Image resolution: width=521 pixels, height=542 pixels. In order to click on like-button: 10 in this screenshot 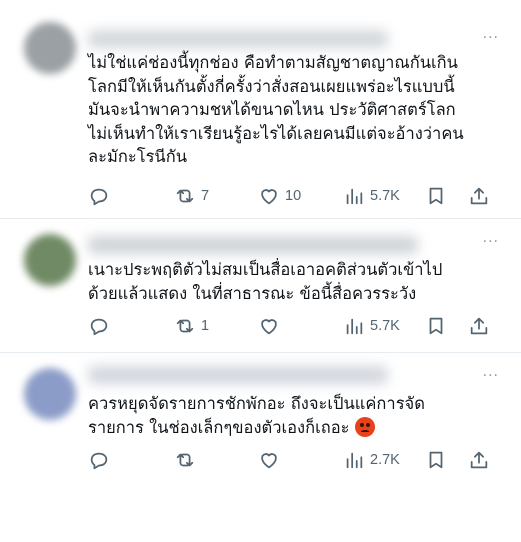, I will do `click(279, 196)`.